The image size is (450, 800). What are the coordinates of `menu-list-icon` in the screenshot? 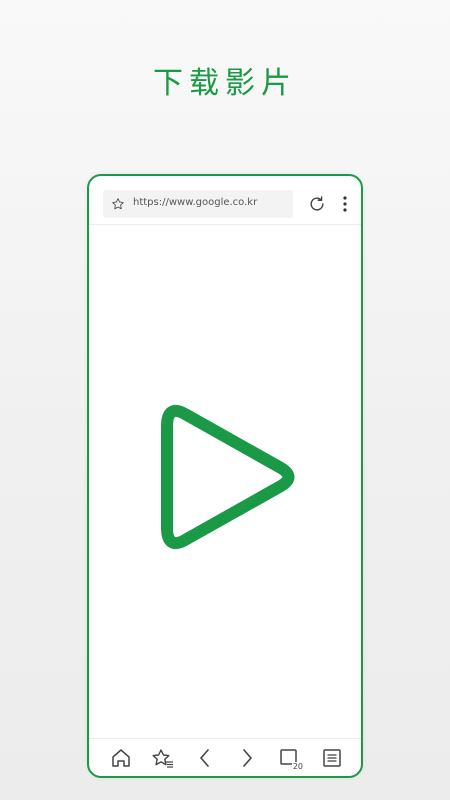 It's located at (332, 758).